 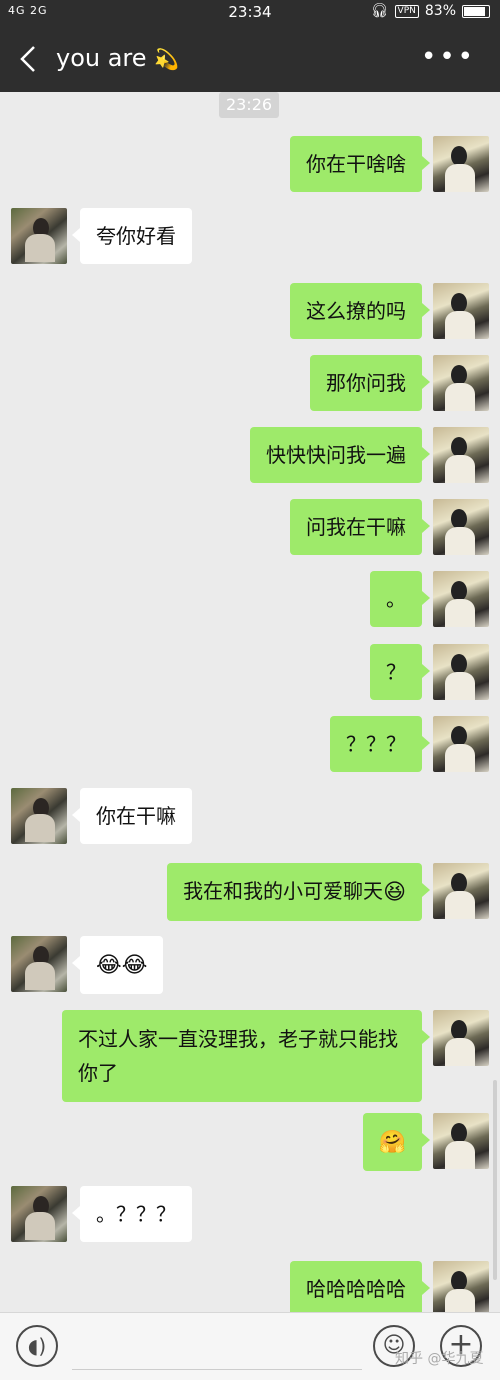 What do you see at coordinates (250, 599) in the screenshot?
I see `message-row: 。` at bounding box center [250, 599].